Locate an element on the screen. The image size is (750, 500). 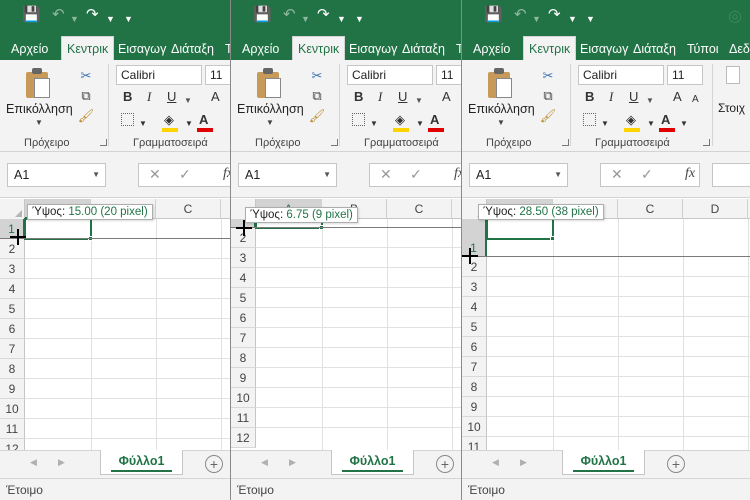
fill-handle is located at coordinates (552, 238).